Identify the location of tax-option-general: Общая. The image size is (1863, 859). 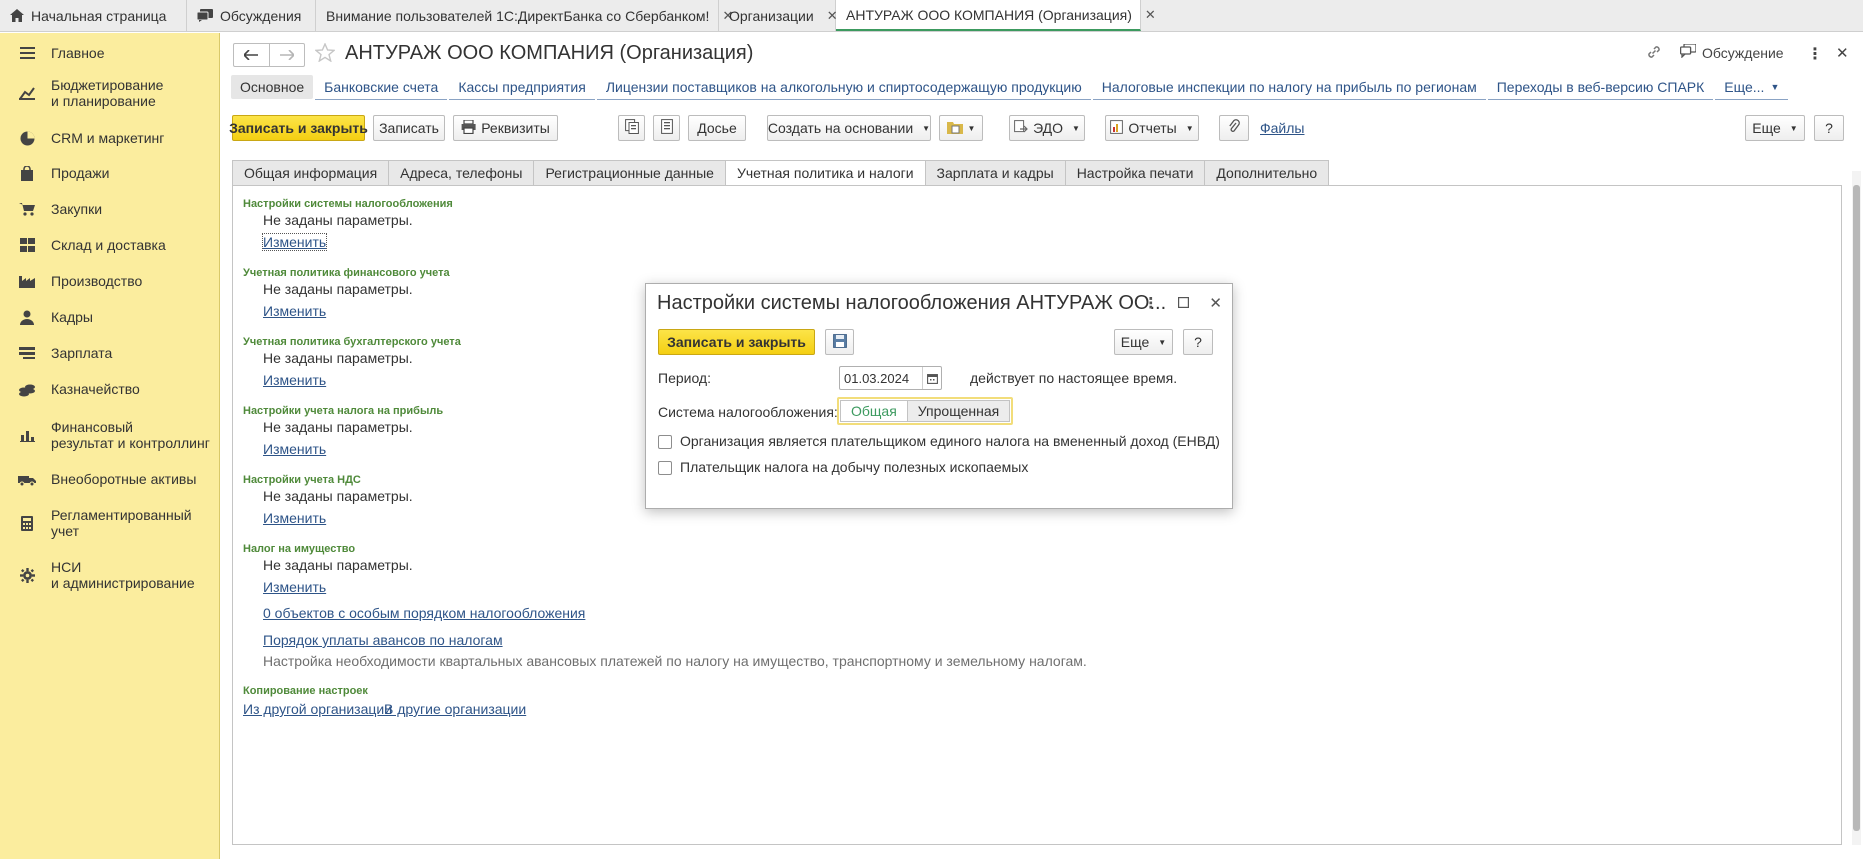
(874, 411).